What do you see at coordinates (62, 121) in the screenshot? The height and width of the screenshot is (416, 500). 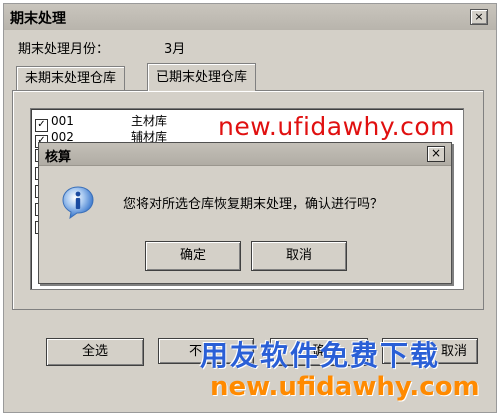 I see `warehouse-code: 001` at bounding box center [62, 121].